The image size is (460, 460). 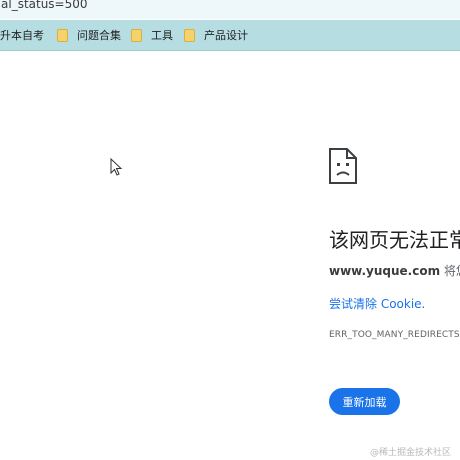 I want to click on sad-page-icon, so click(x=343, y=166).